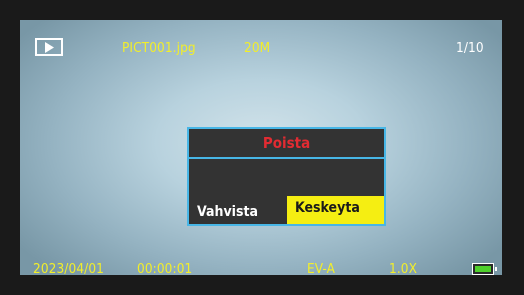  I want to click on resolution: 20M, so click(257, 48).